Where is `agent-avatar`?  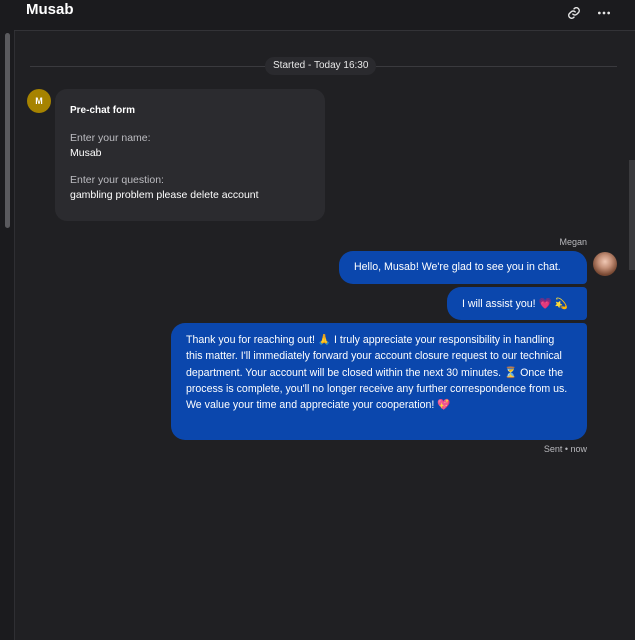
agent-avatar is located at coordinates (605, 264).